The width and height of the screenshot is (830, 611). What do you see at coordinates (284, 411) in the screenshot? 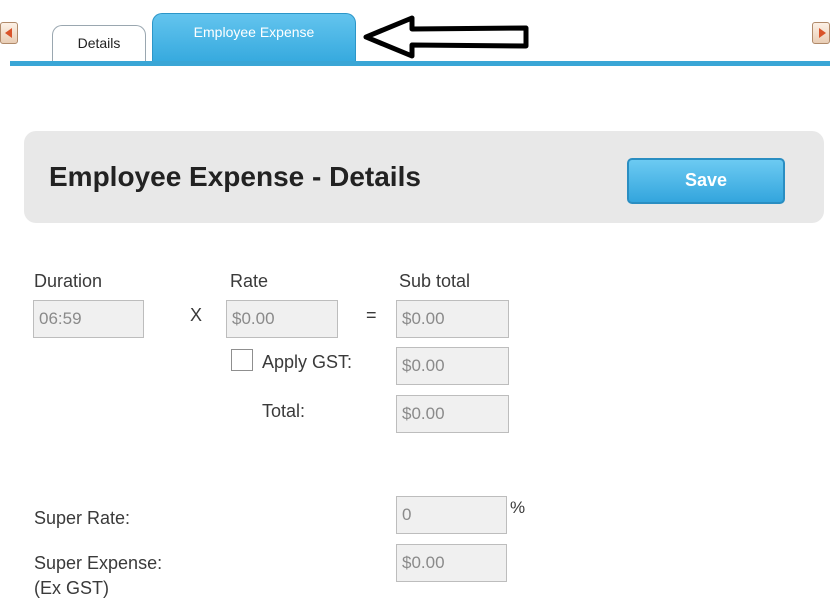
I see `total-label: Total:` at bounding box center [284, 411].